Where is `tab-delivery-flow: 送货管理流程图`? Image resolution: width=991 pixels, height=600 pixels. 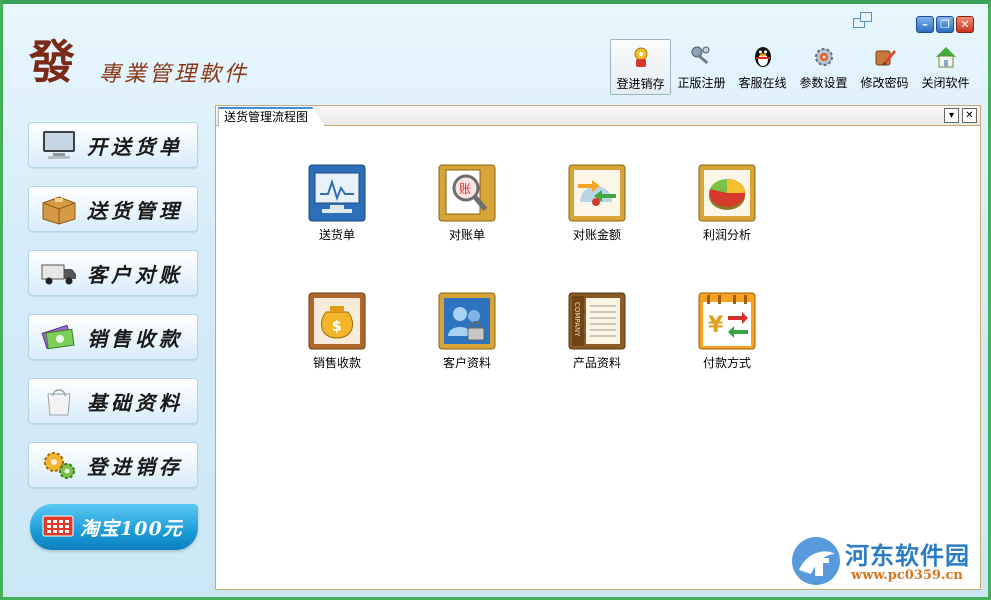
tab-delivery-flow: 送货管理流程图 is located at coordinates (272, 116).